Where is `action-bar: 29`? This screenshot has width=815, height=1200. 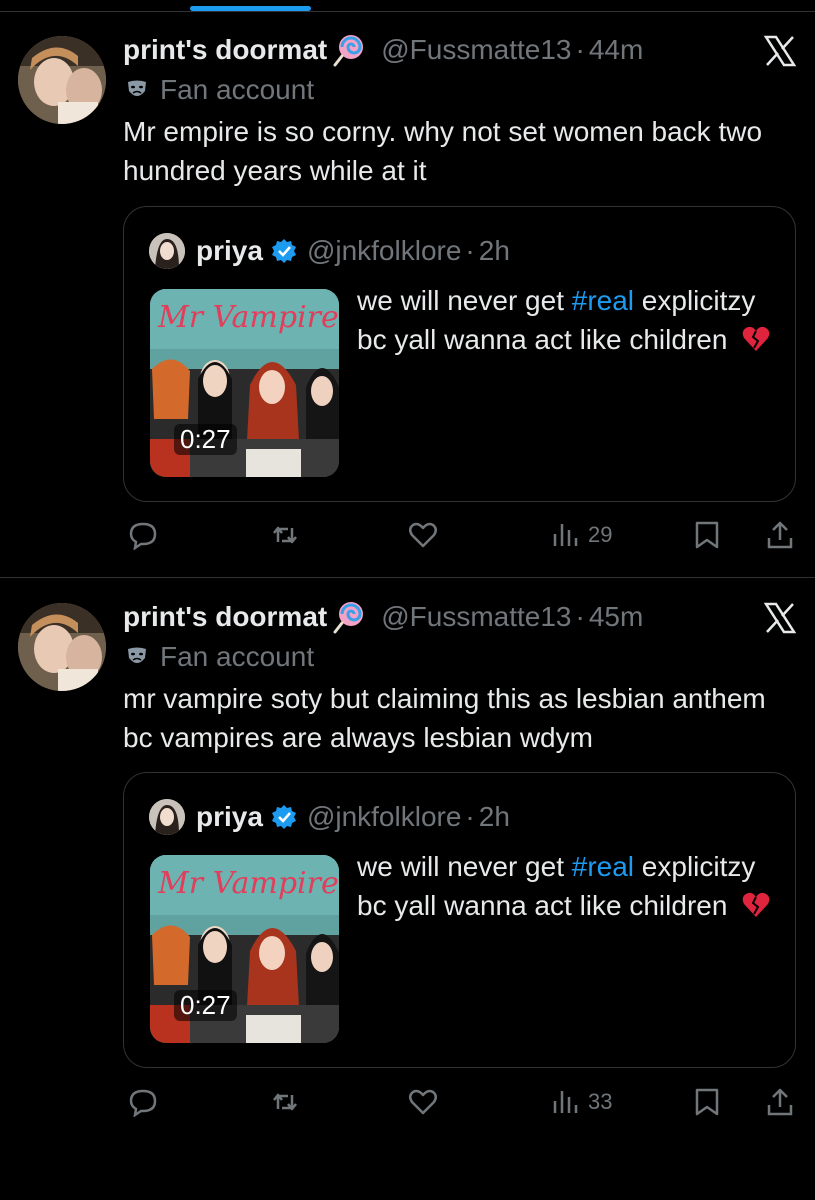 action-bar: 29 is located at coordinates (407, 537).